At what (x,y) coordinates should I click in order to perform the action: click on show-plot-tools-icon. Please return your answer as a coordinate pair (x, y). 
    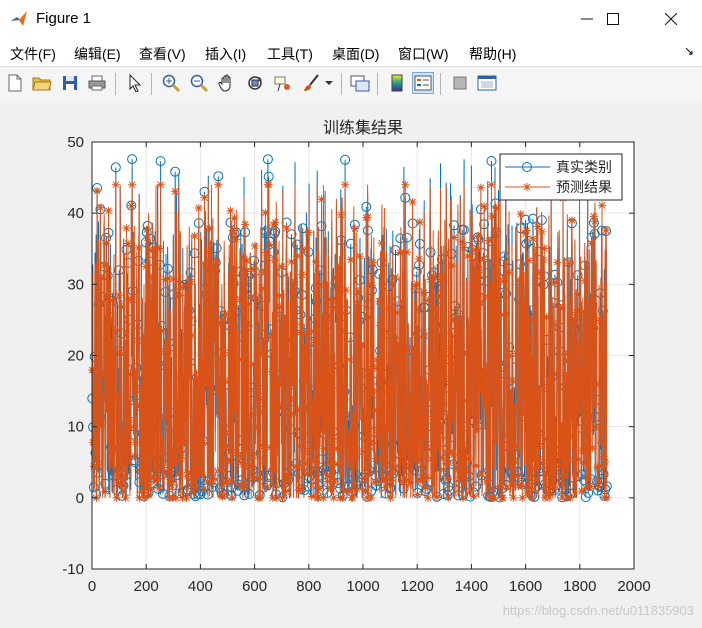
    Looking at the image, I should click on (487, 83).